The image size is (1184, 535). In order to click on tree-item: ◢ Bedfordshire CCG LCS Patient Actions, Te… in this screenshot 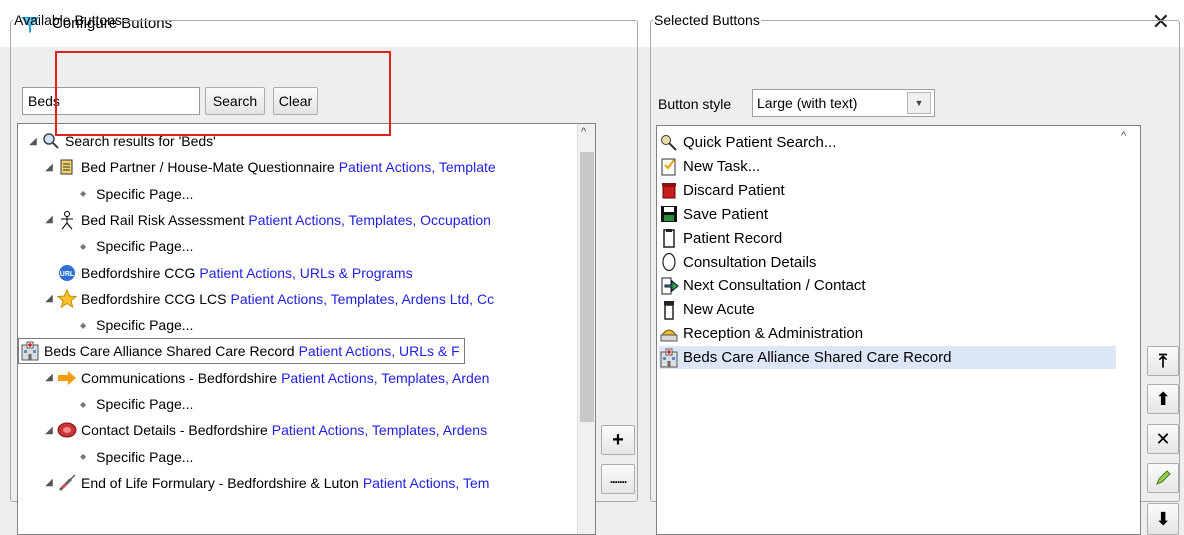, I will do `click(268, 299)`.